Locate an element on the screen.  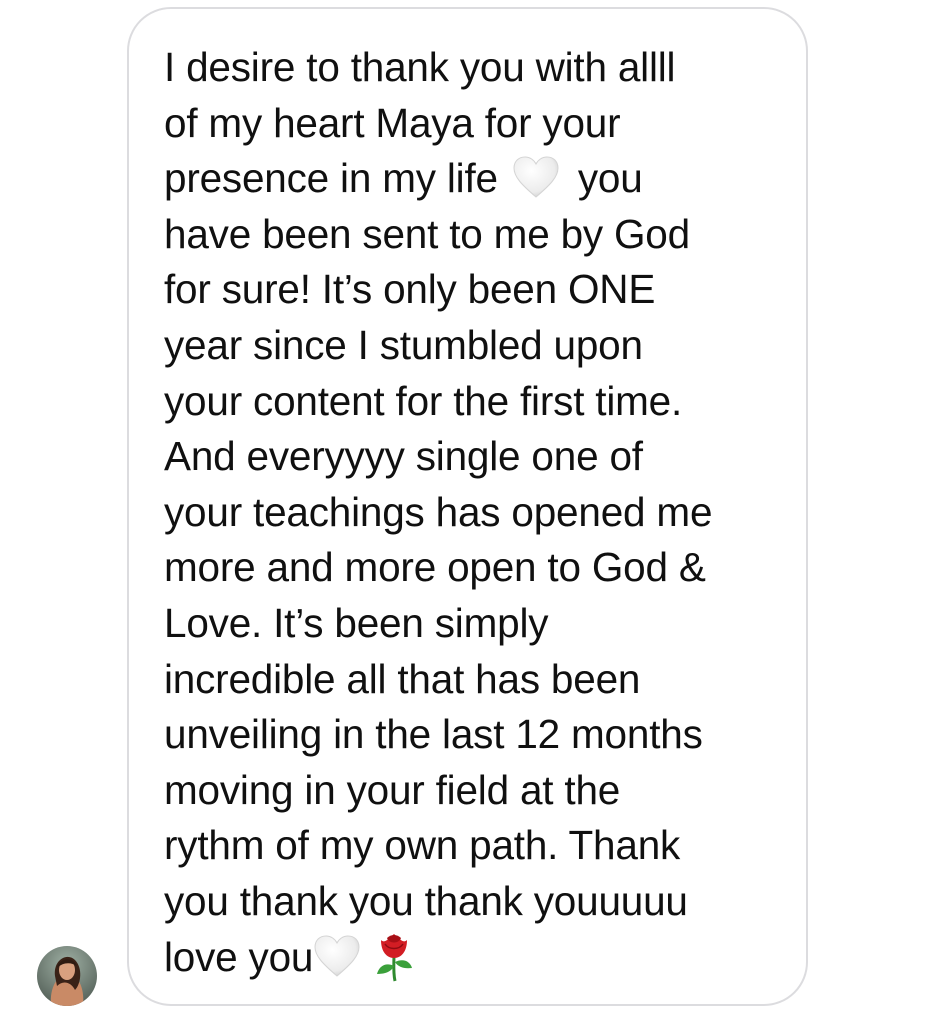
message-line-segment: you is located at coordinates (610, 178).